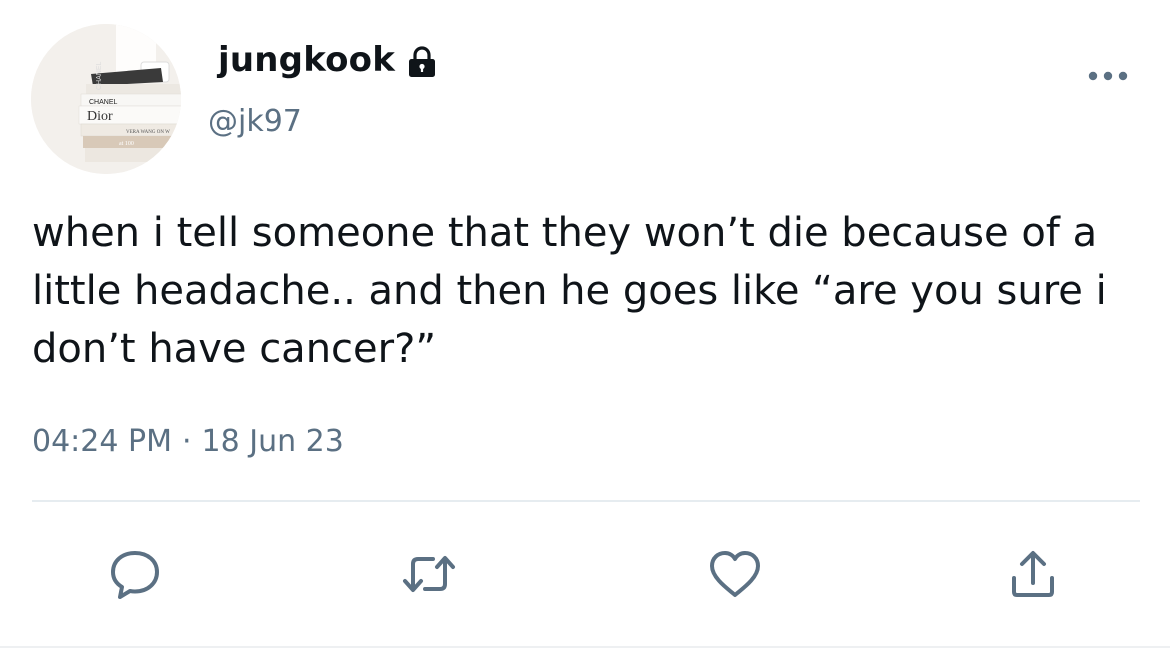 This screenshot has height=666, width=1170. What do you see at coordinates (1108, 76) in the screenshot?
I see `more-options-icon` at bounding box center [1108, 76].